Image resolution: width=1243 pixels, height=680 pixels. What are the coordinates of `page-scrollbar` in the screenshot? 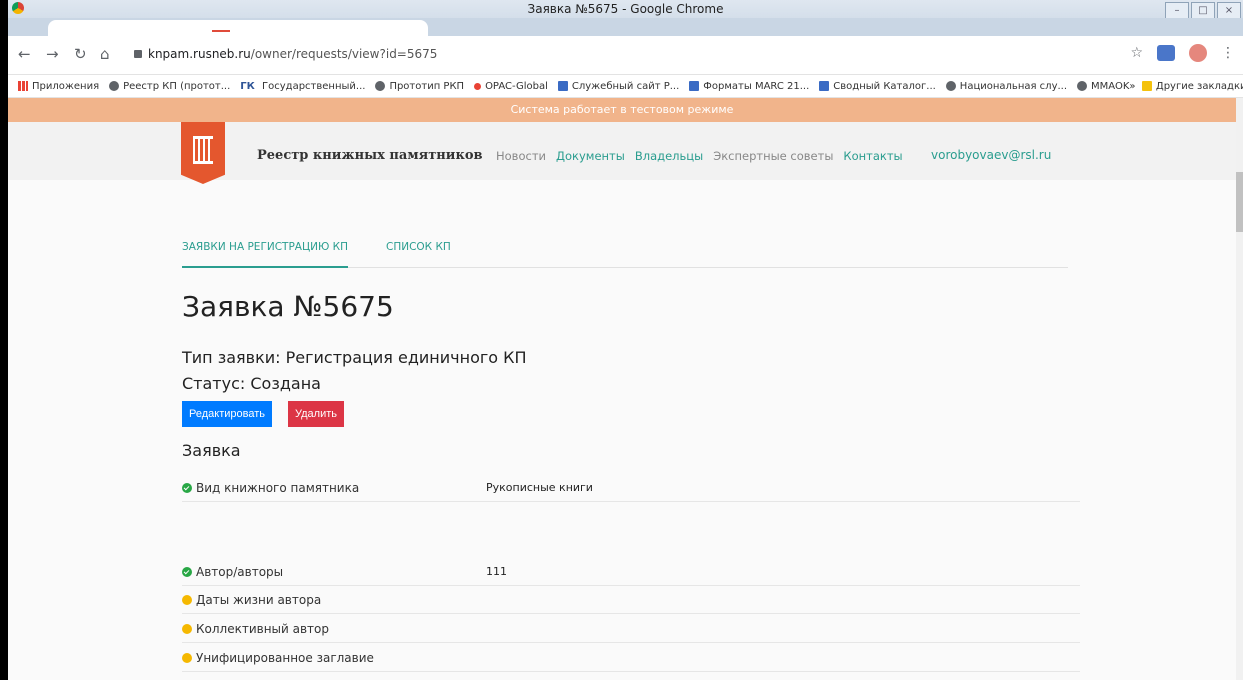 It's located at (1239, 389).